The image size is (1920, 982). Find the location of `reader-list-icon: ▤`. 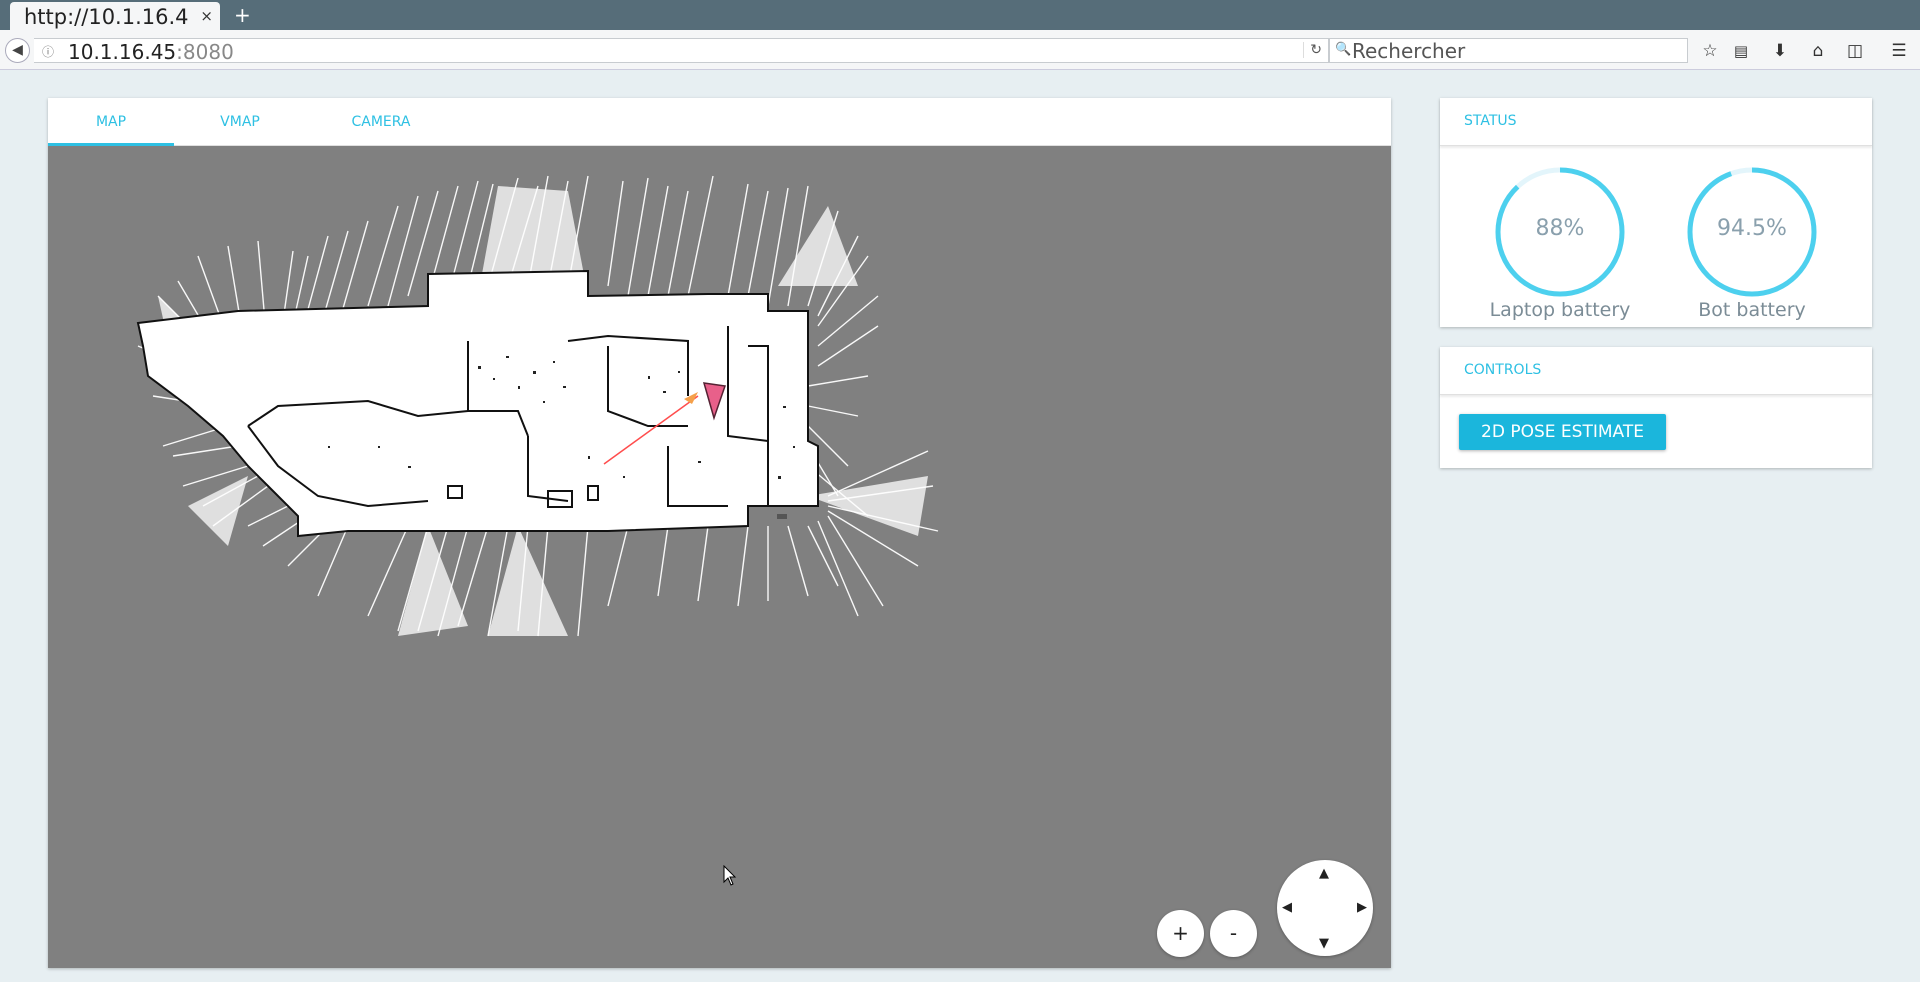

reader-list-icon: ▤ is located at coordinates (1741, 51).